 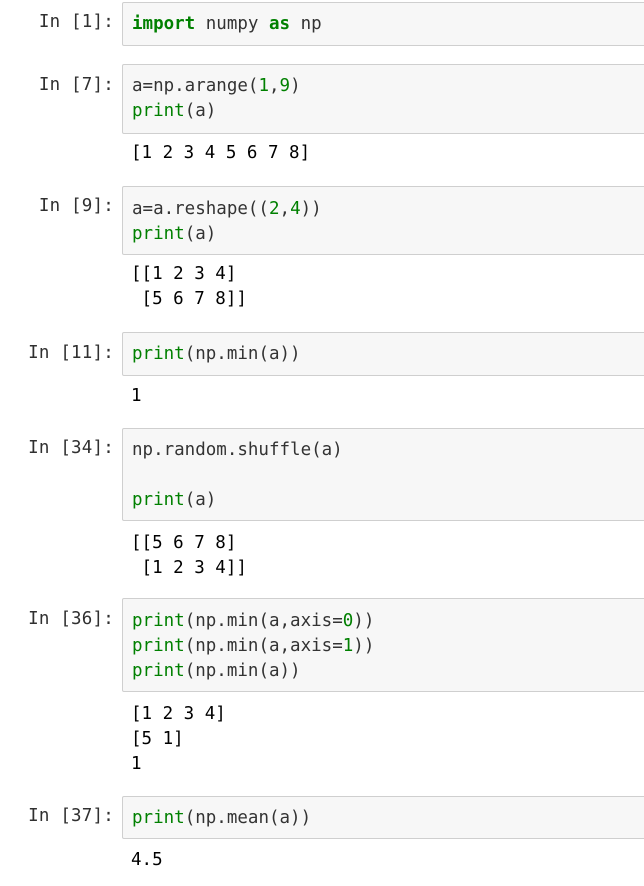 I want to click on code-token: np.random.shuffle(a), so click(x=237, y=450).